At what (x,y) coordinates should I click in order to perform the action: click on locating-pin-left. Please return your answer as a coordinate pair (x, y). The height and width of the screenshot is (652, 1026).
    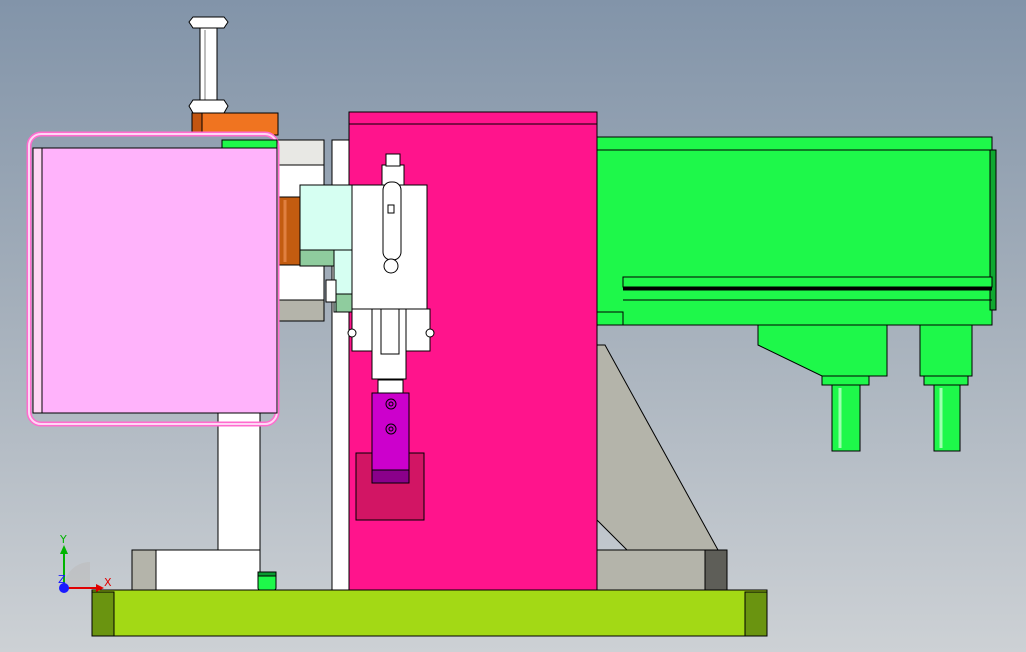
    Looking at the image, I should click on (846, 418).